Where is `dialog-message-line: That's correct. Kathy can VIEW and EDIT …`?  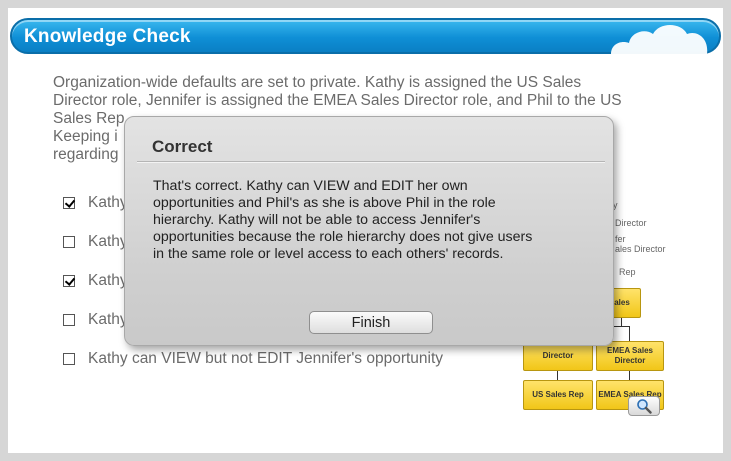 dialog-message-line: That's correct. Kathy can VIEW and EDIT … is located at coordinates (310, 186).